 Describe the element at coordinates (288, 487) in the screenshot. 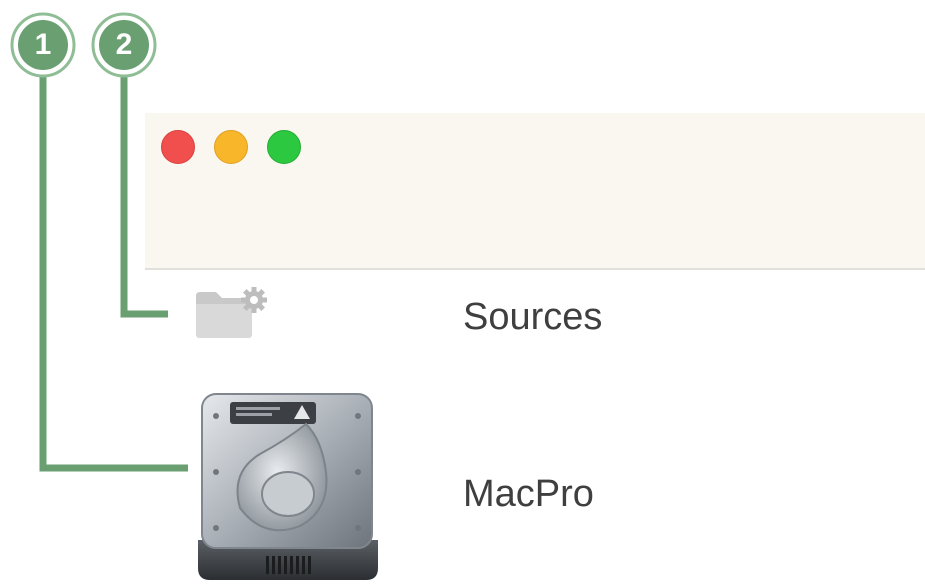

I see `hard-drive-icon` at that location.